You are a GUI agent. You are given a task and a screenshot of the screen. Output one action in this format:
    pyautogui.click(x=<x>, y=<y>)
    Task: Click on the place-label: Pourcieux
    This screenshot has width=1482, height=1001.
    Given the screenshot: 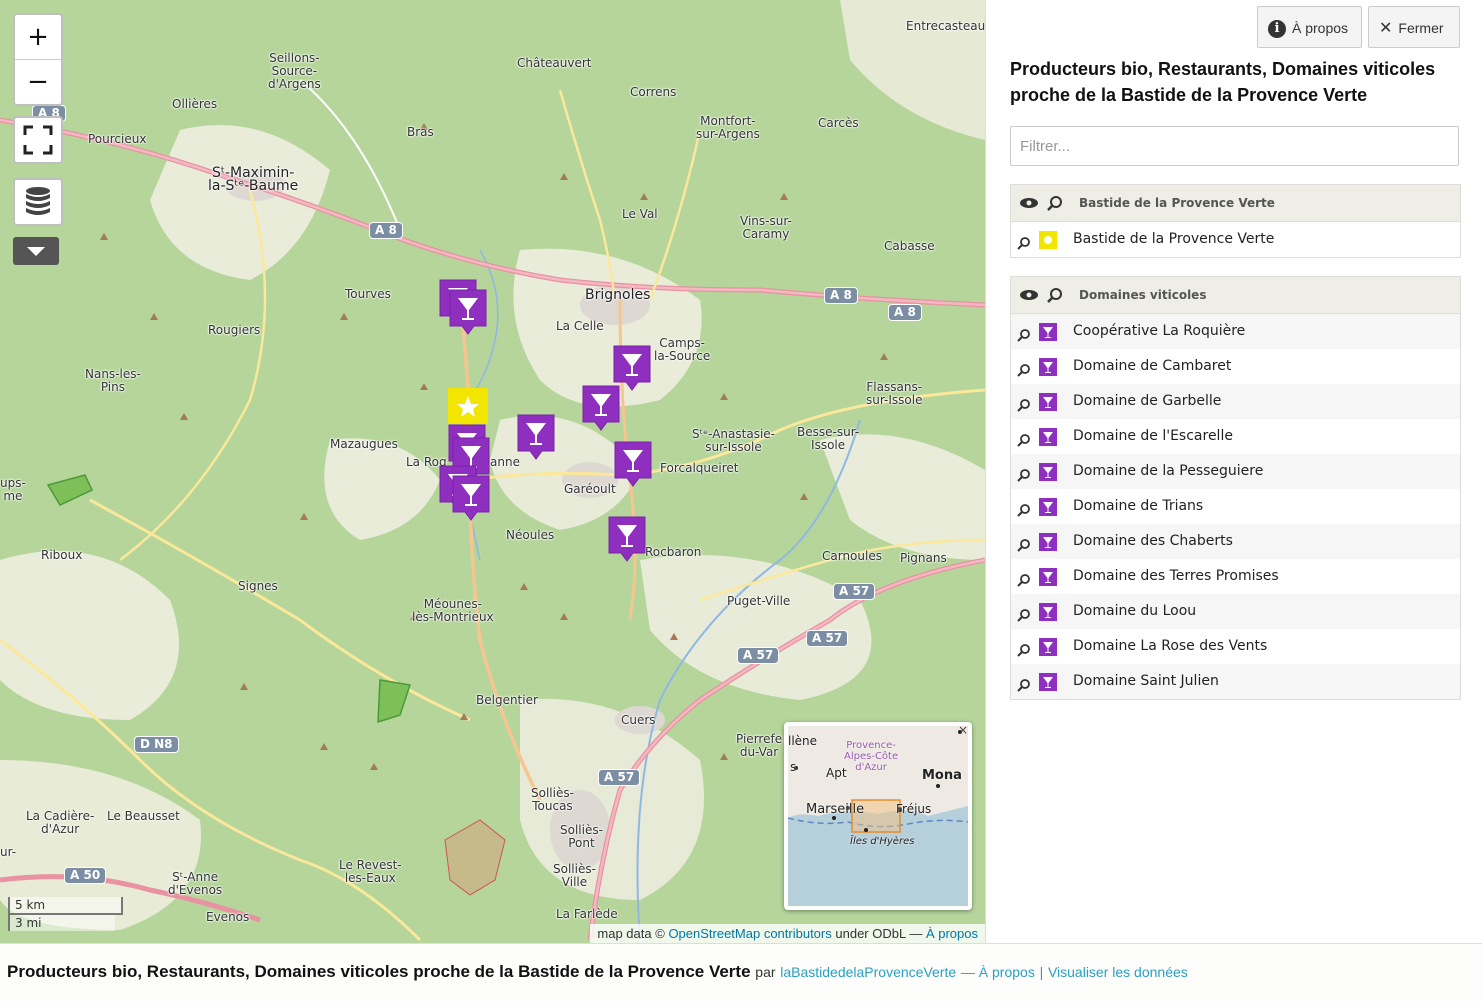 What is the action you would take?
    pyautogui.click(x=117, y=139)
    